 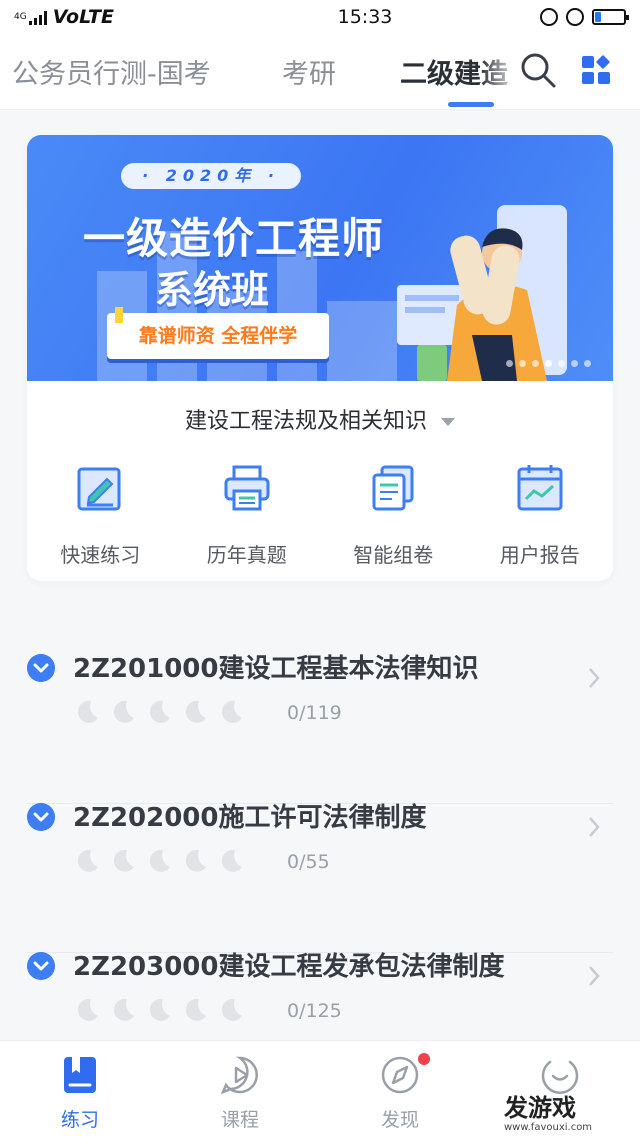 I want to click on feature-label: 智能组卷, so click(x=393, y=555).